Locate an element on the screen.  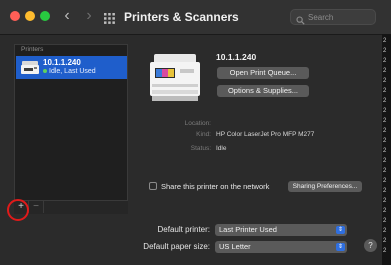
printer-icon is located at coordinates (30, 70).